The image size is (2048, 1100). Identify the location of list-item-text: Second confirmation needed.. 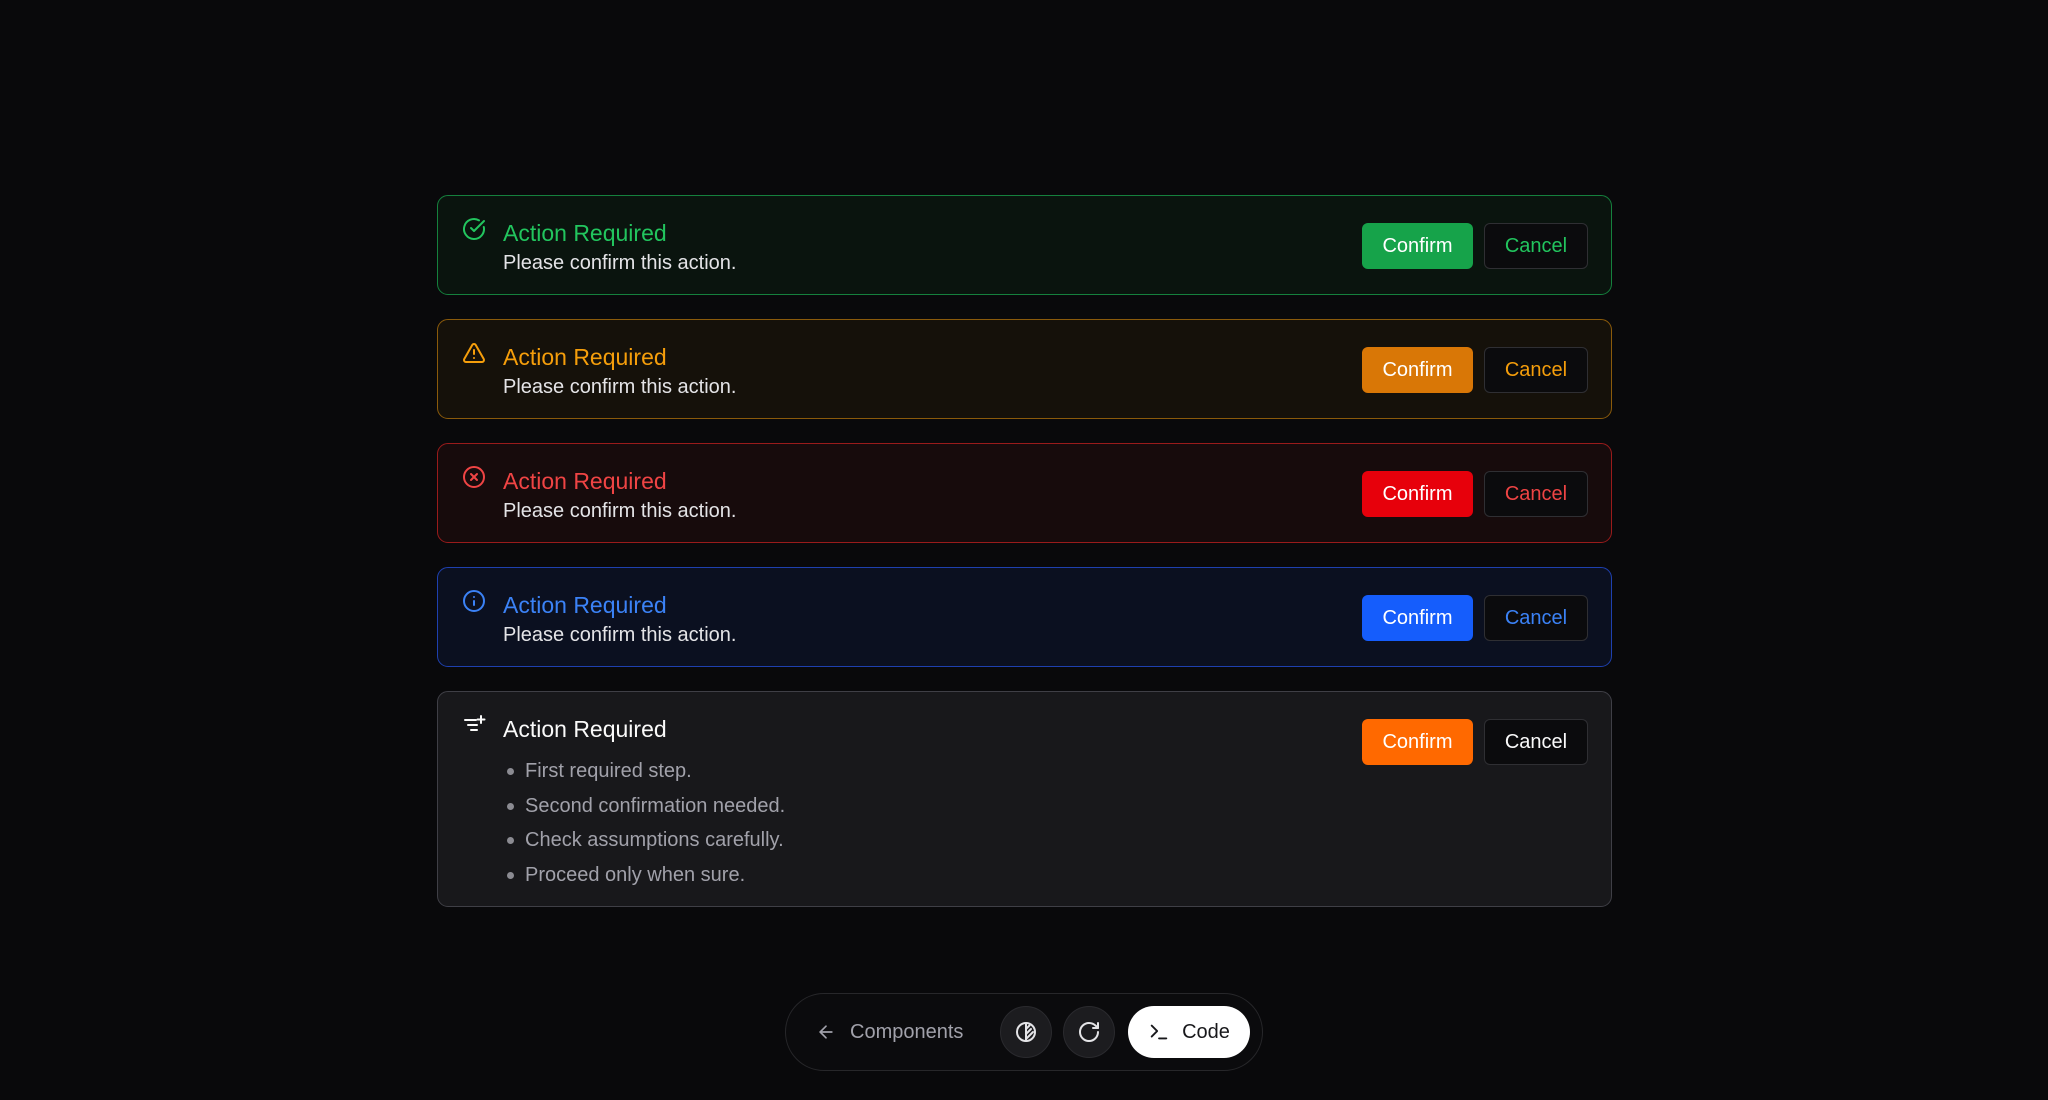
(655, 805).